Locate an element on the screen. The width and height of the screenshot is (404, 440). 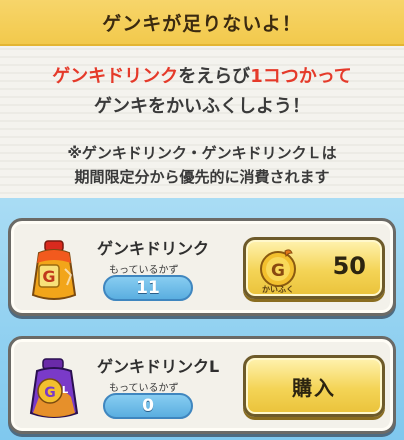
genki-coin-icon: G is located at coordinates (278, 268).